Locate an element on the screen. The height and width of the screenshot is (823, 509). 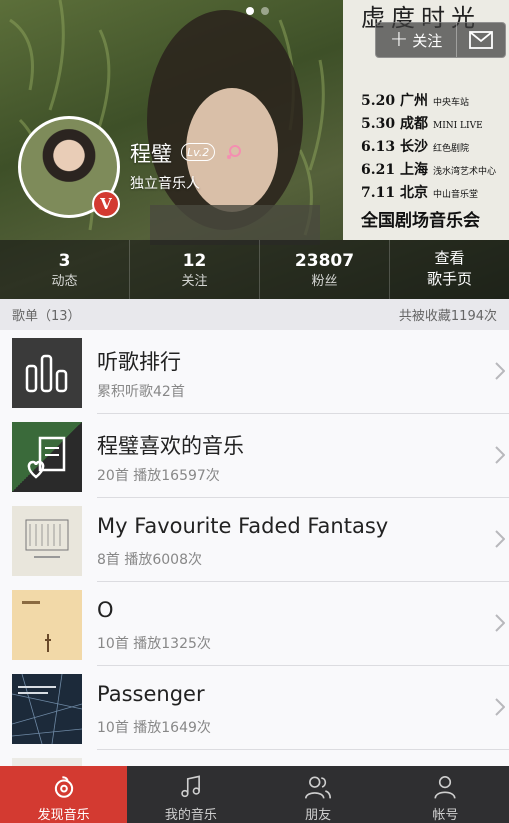
account-icon is located at coordinates (445, 787).